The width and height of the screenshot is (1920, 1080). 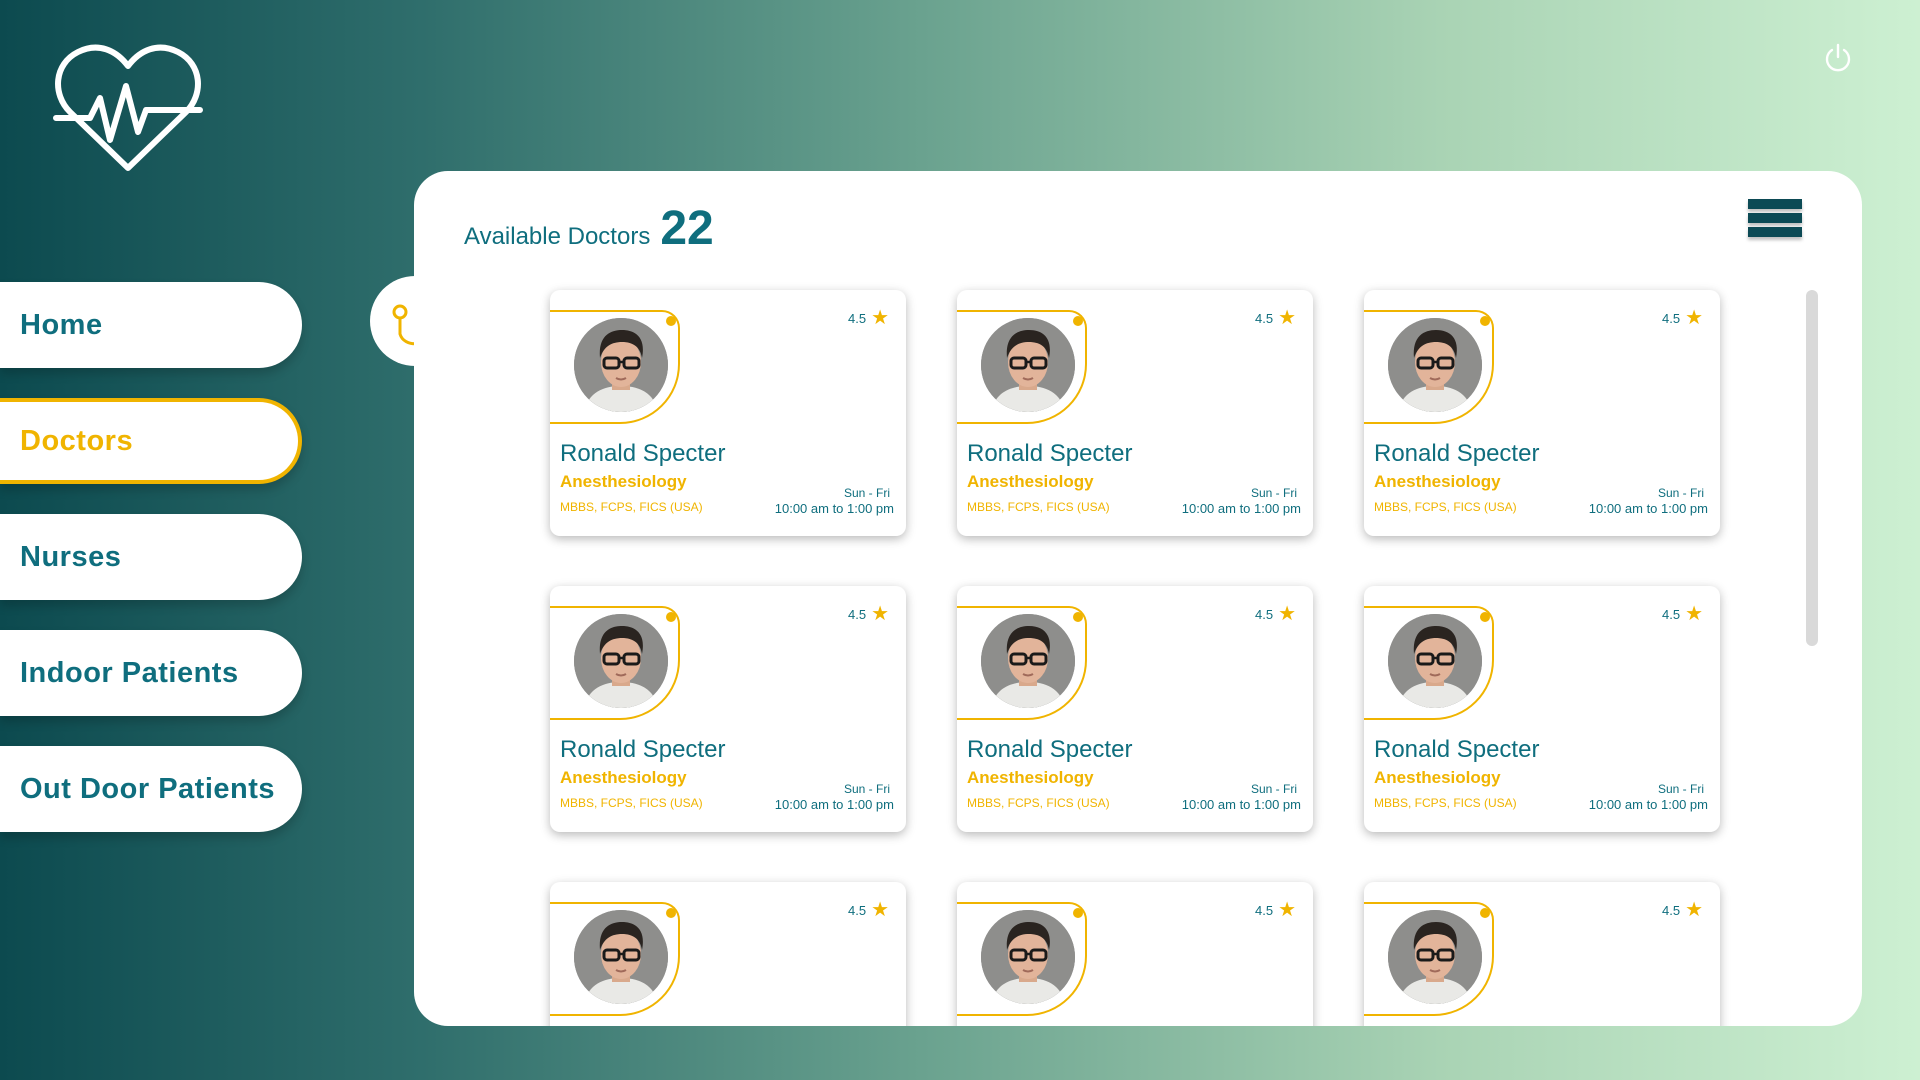 What do you see at coordinates (128, 107) in the screenshot?
I see `heartbeat-heart-icon` at bounding box center [128, 107].